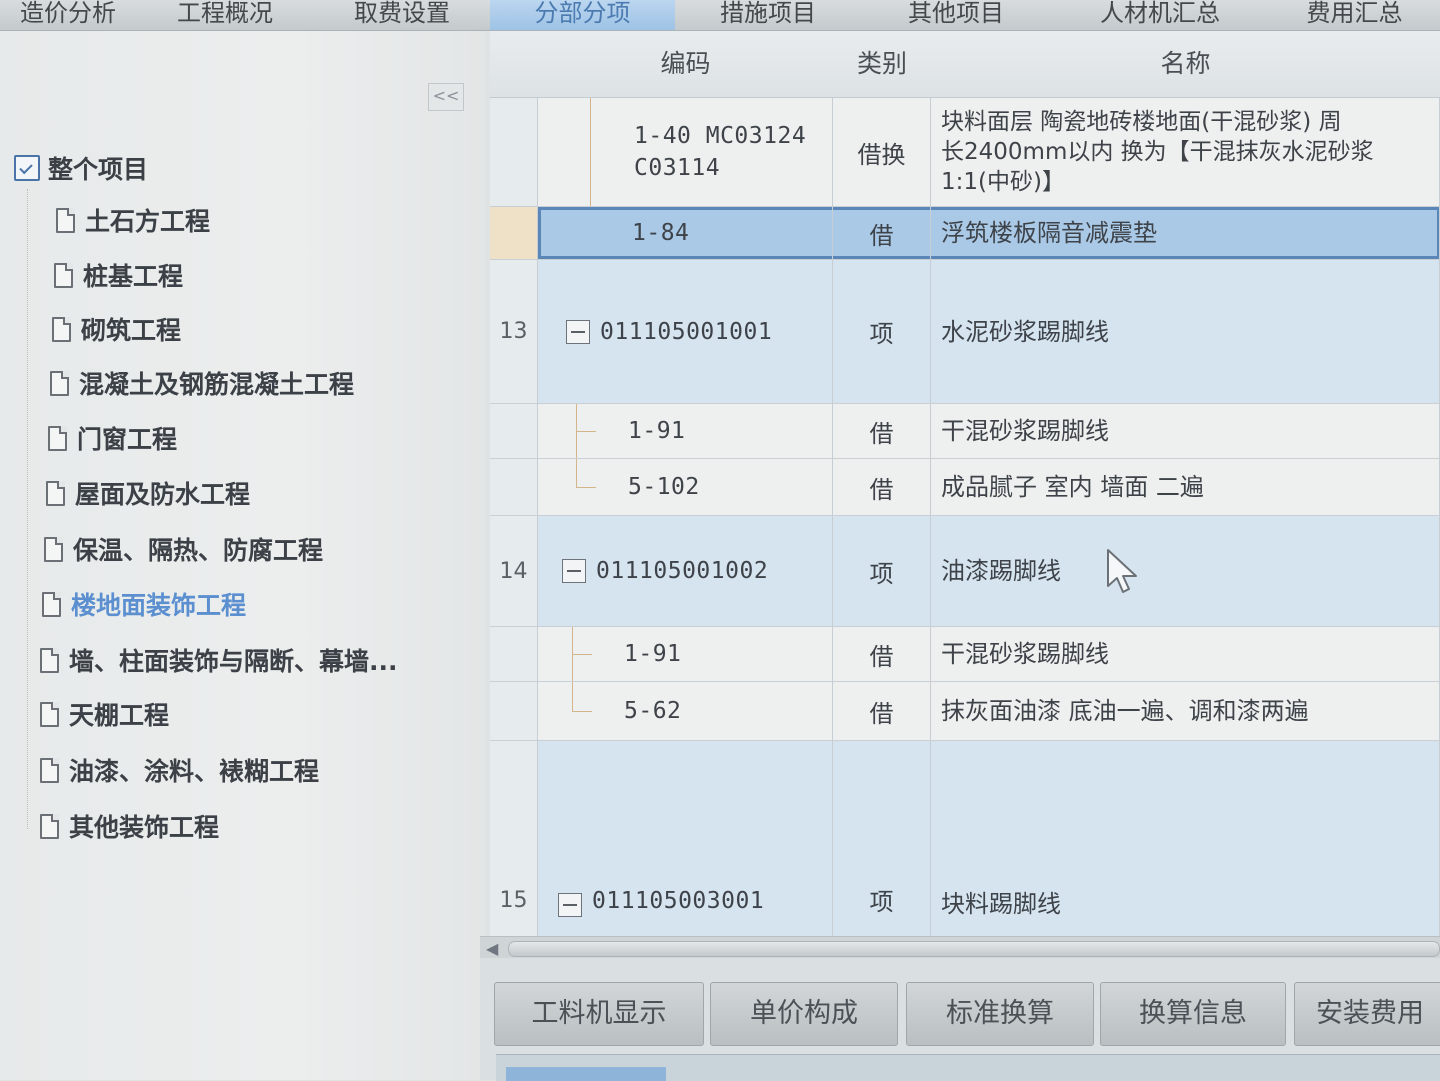 Image resolution: width=1440 pixels, height=1081 pixels. I want to click on header-name: 名称, so click(1185, 64).